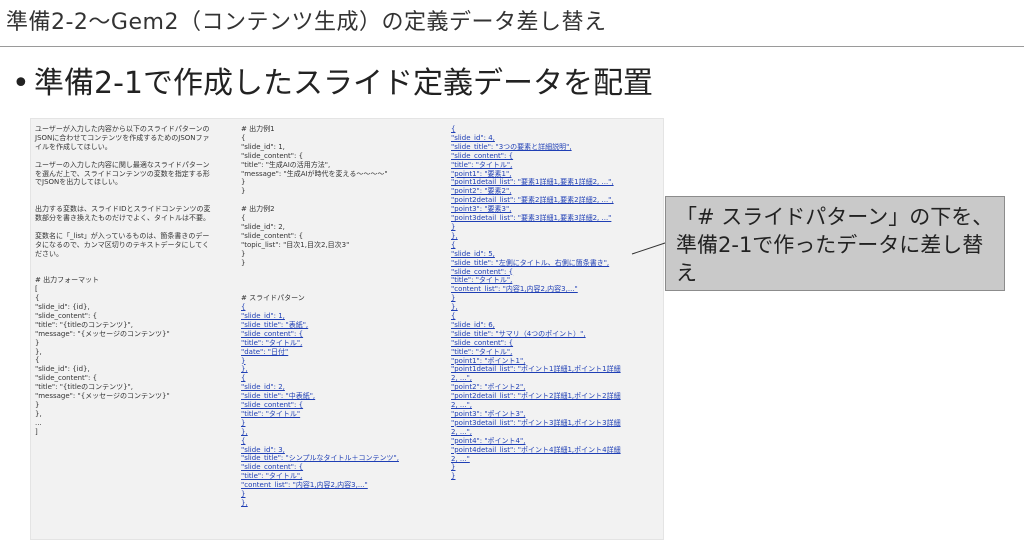 The height and width of the screenshot is (547, 1024). I want to click on document-line: "point2": "ポイント2",, so click(488, 387).